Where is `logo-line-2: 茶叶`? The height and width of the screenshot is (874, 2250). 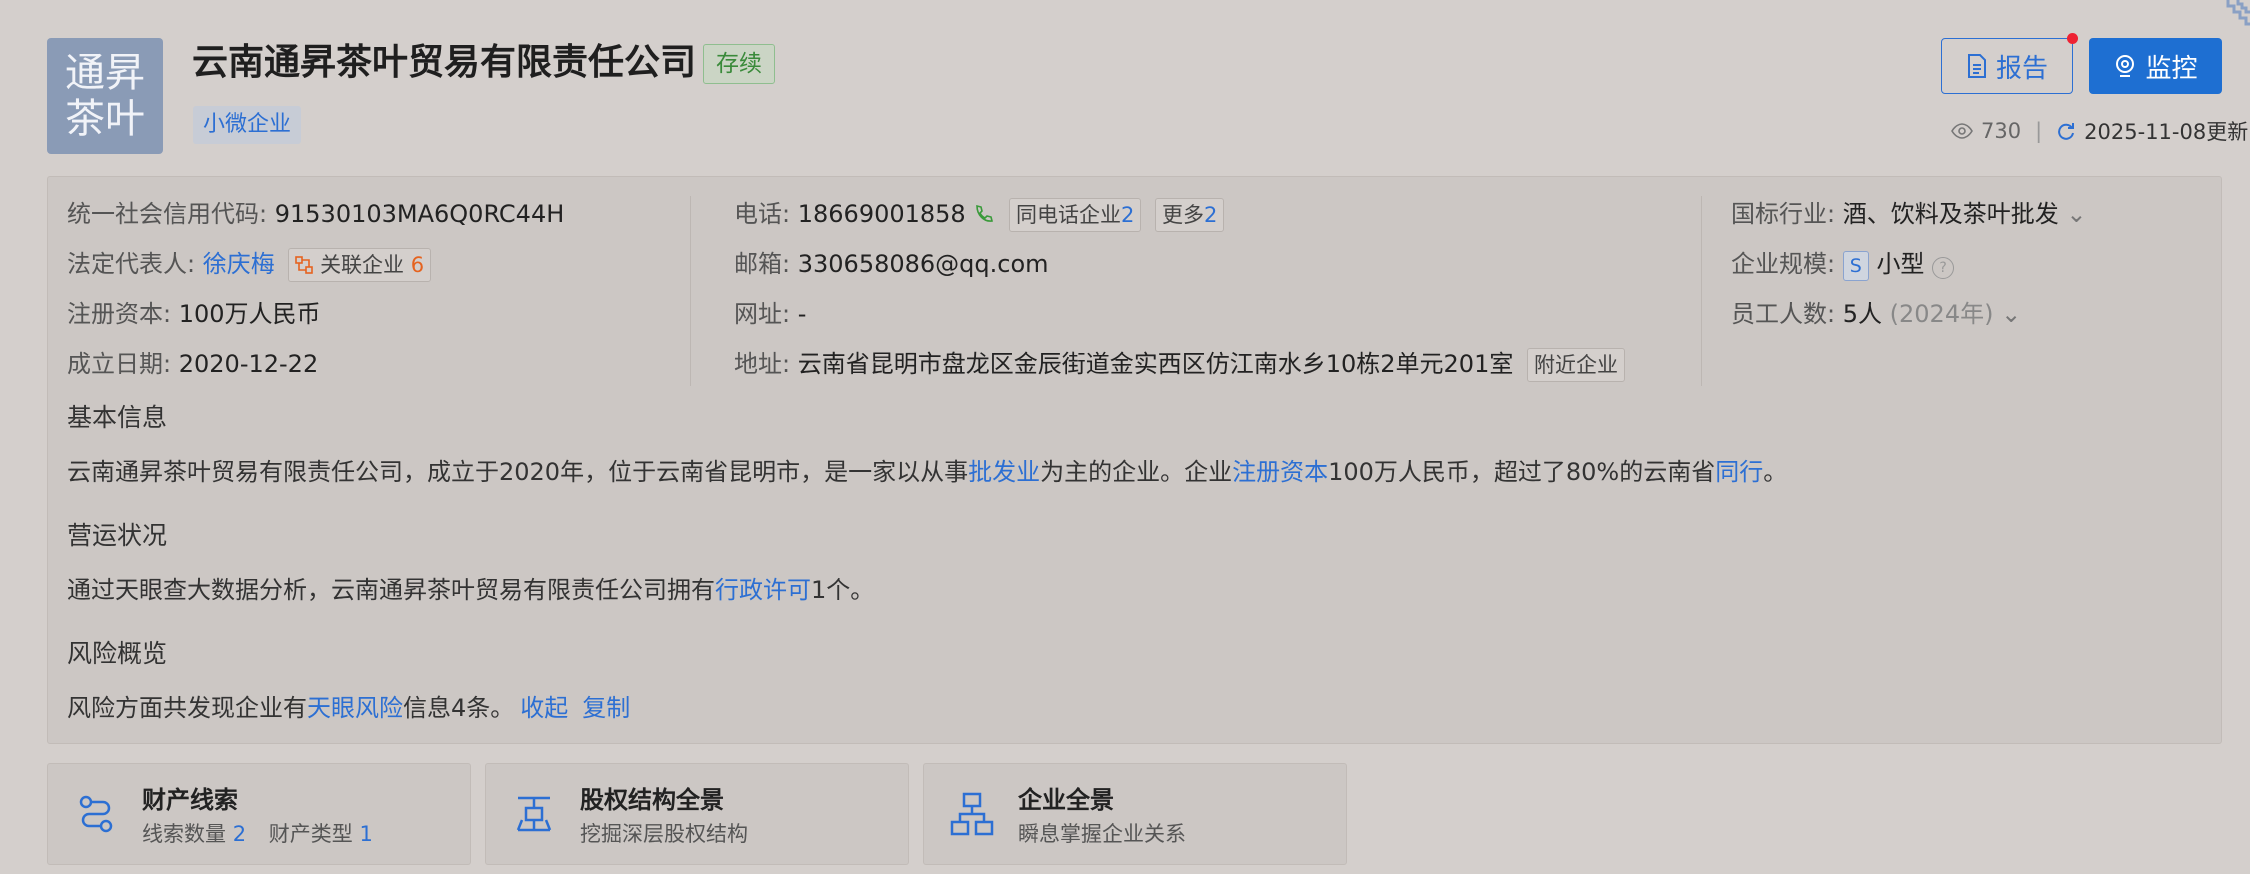
logo-line-2: 茶叶 is located at coordinates (105, 119).